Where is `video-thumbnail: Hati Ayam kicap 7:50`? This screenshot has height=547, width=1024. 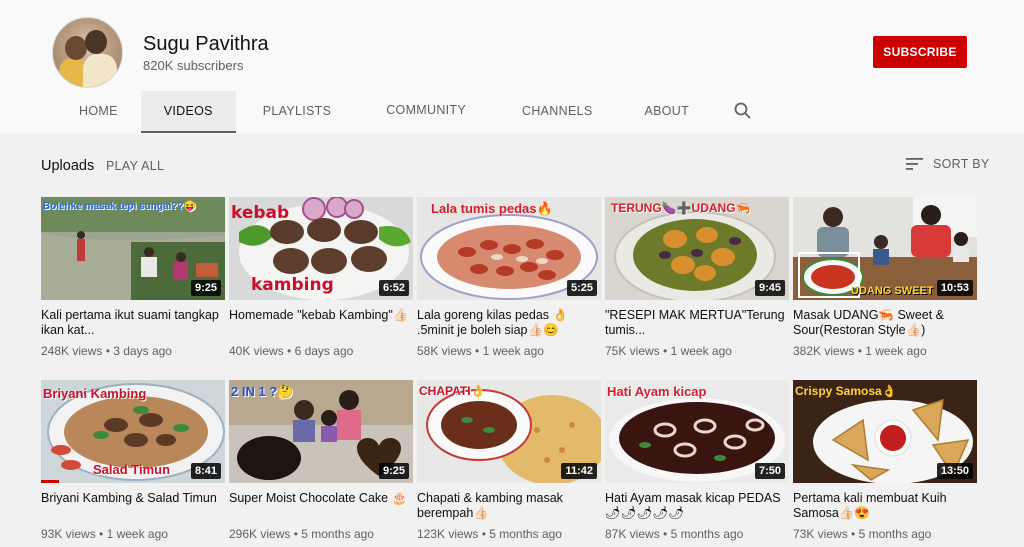
video-thumbnail: Hati Ayam kicap 7:50 is located at coordinates (697, 431).